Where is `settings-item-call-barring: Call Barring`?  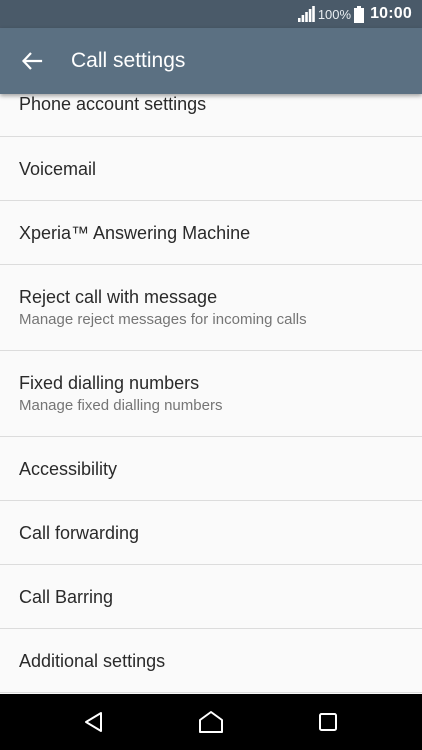
settings-item-call-barring: Call Barring is located at coordinates (211, 597).